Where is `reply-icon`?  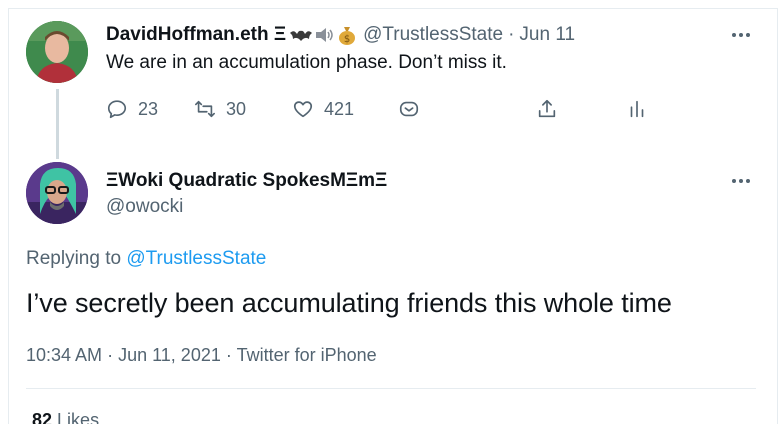 reply-icon is located at coordinates (117, 109).